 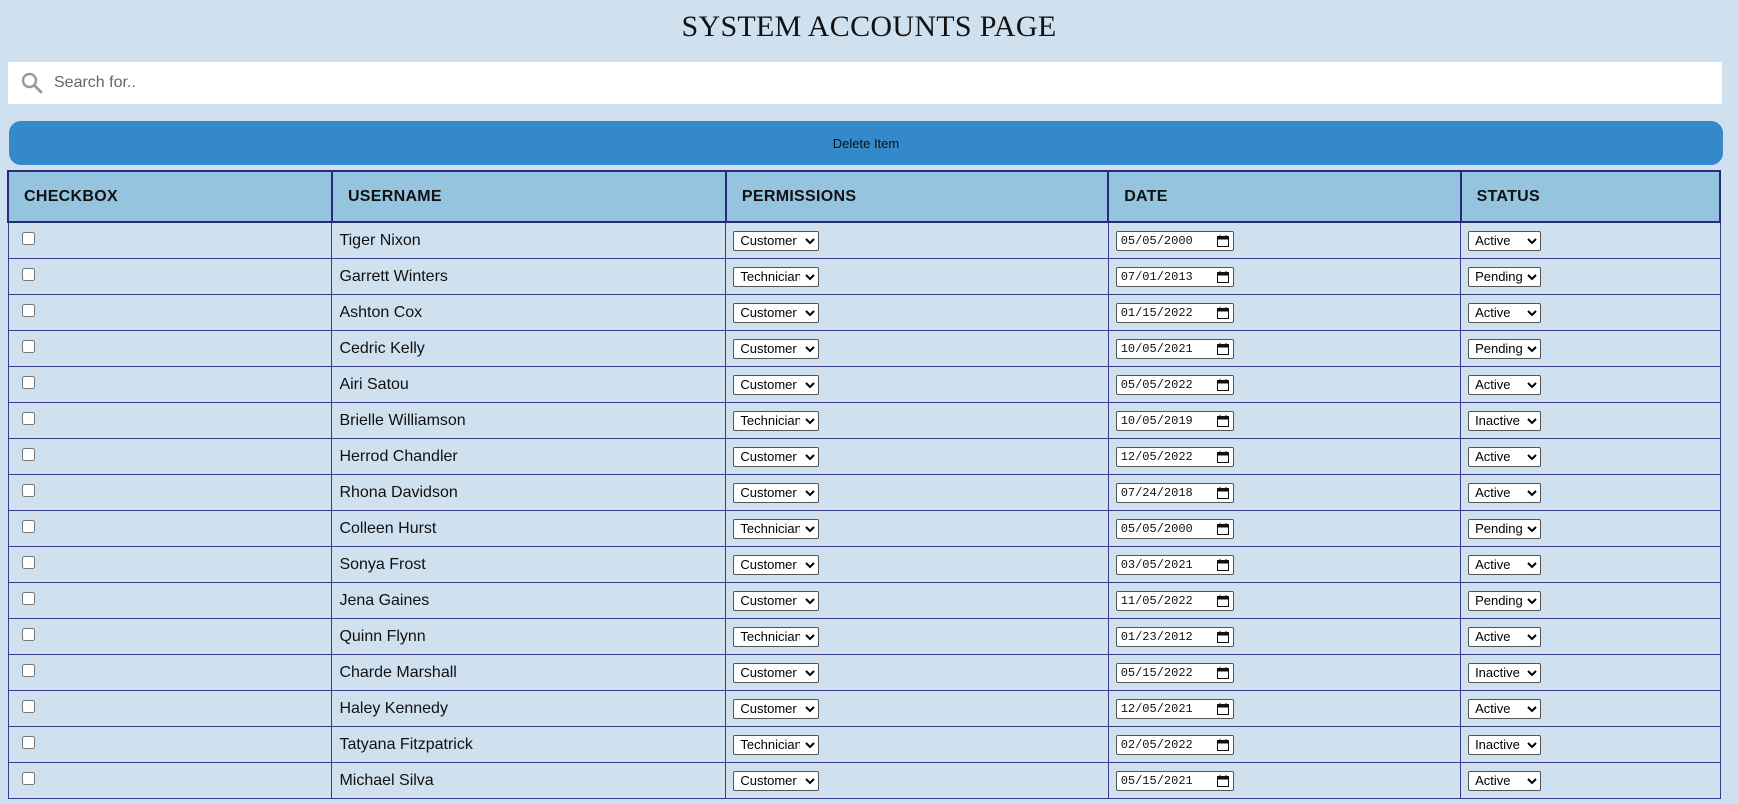 What do you see at coordinates (529, 312) in the screenshot?
I see `username-cell: Ashton Cox` at bounding box center [529, 312].